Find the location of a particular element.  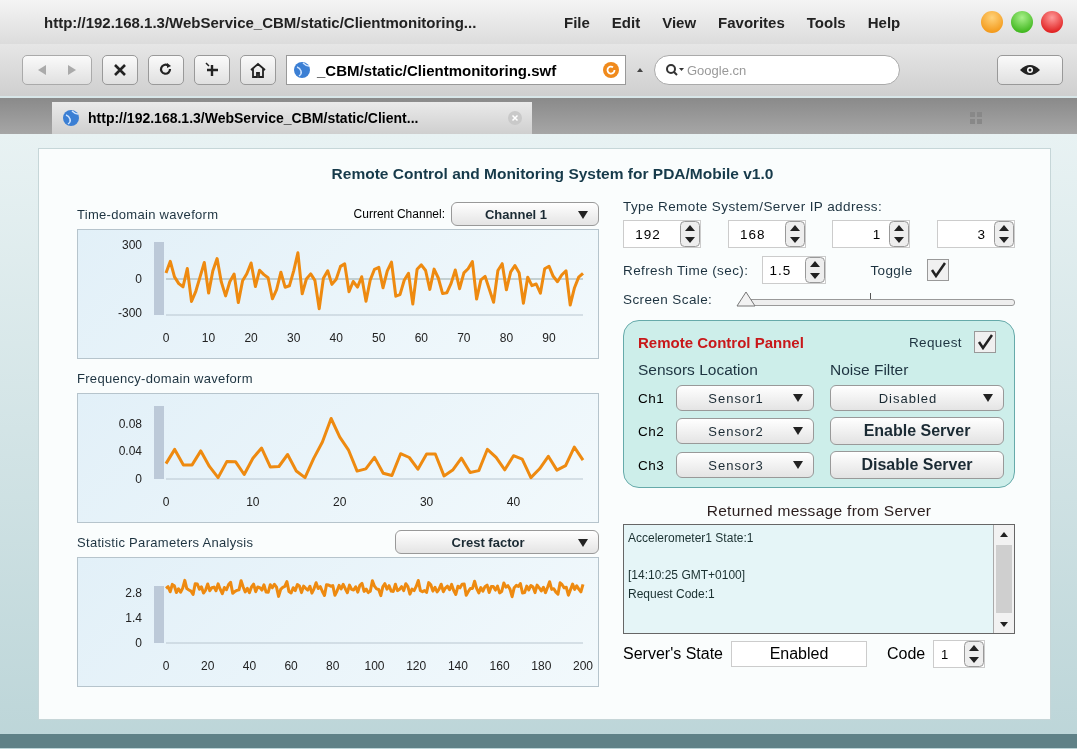

address-field: _CBM/static/Clientmonitoring.swf is located at coordinates (456, 70).